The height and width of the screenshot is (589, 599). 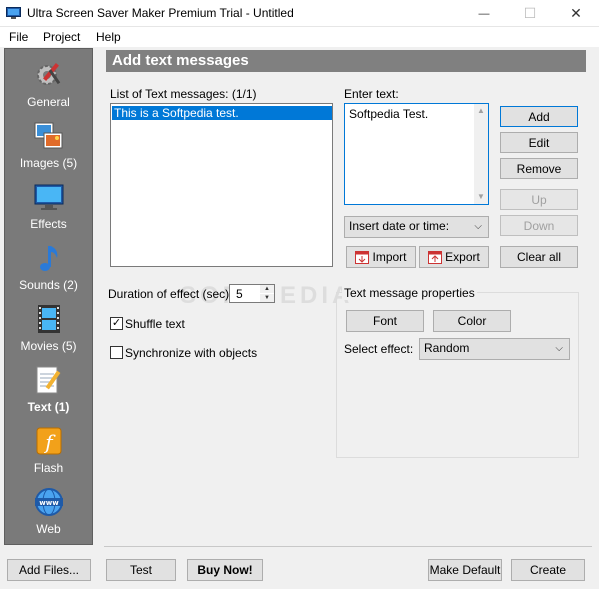 I want to click on test-label: Test, so click(x=140, y=570).